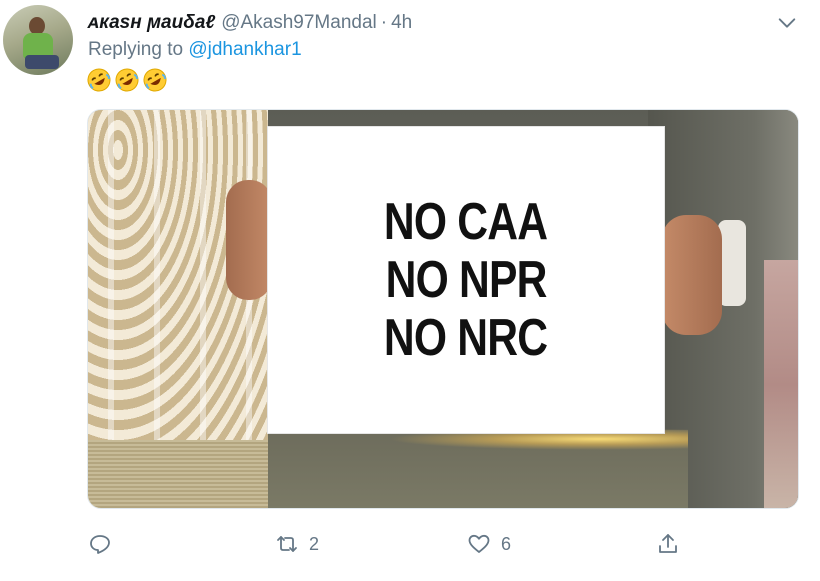 The width and height of the screenshot is (820, 581). I want to click on retweet-button: 2, so click(297, 544).